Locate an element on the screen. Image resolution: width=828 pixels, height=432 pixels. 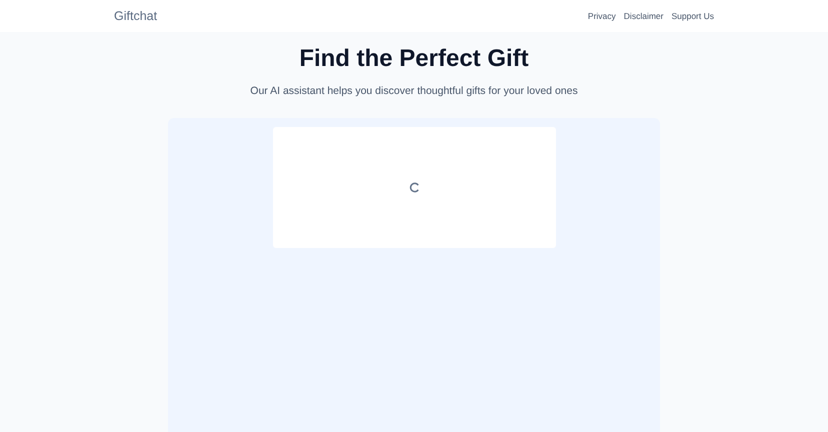
nav-link: Privacy is located at coordinates (602, 16).